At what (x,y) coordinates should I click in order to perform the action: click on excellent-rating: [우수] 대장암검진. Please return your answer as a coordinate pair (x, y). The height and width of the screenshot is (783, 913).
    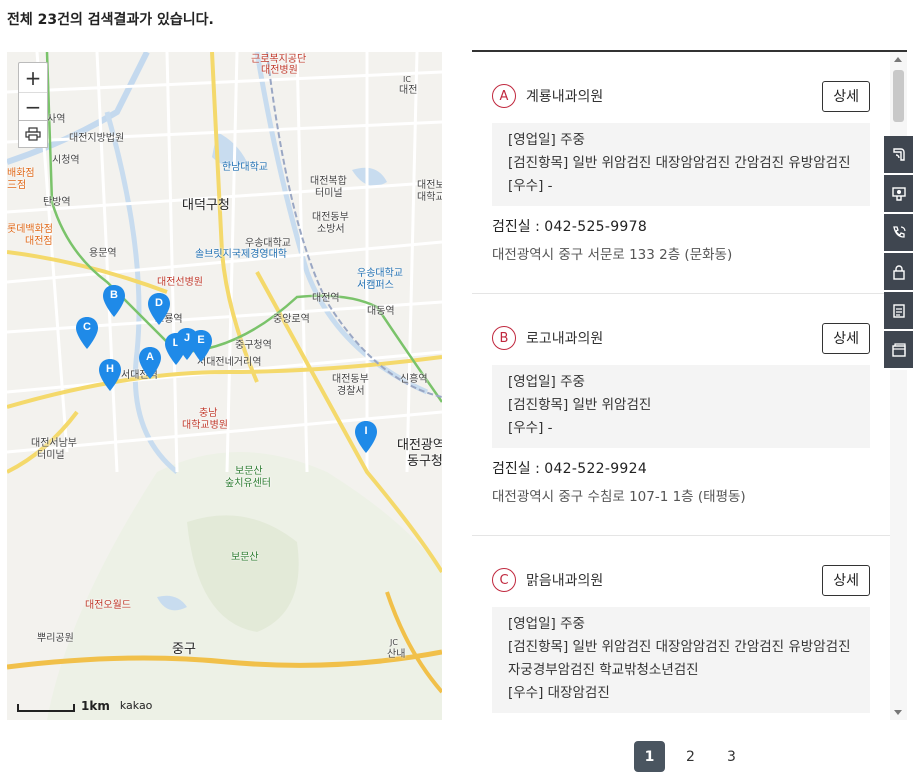
    Looking at the image, I should click on (559, 693).